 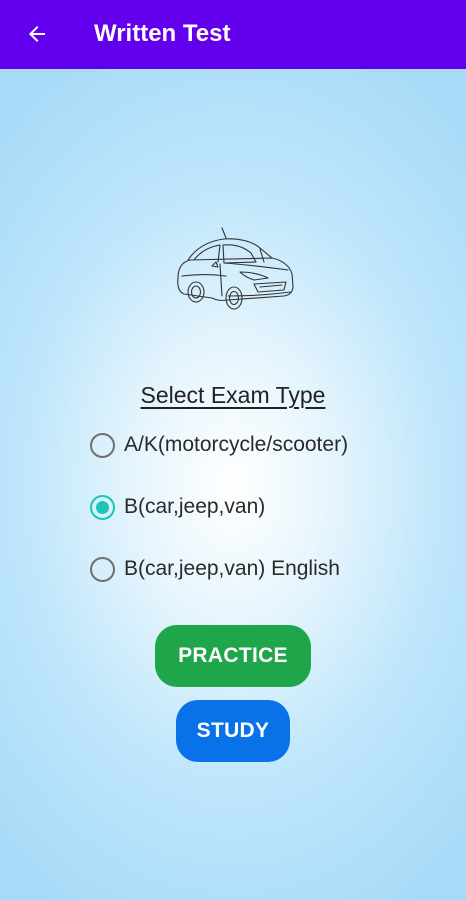 I want to click on radio-option-car: B(car,jeep,van), so click(x=177, y=507).